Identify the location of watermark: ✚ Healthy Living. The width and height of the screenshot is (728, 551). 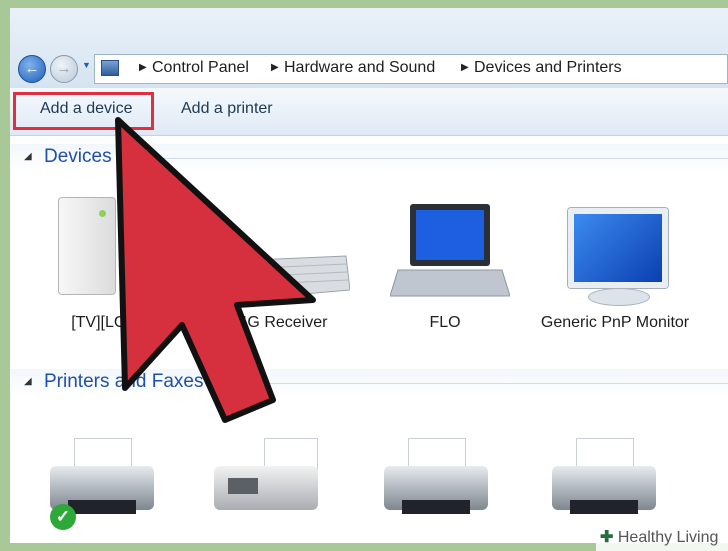
(662, 538).